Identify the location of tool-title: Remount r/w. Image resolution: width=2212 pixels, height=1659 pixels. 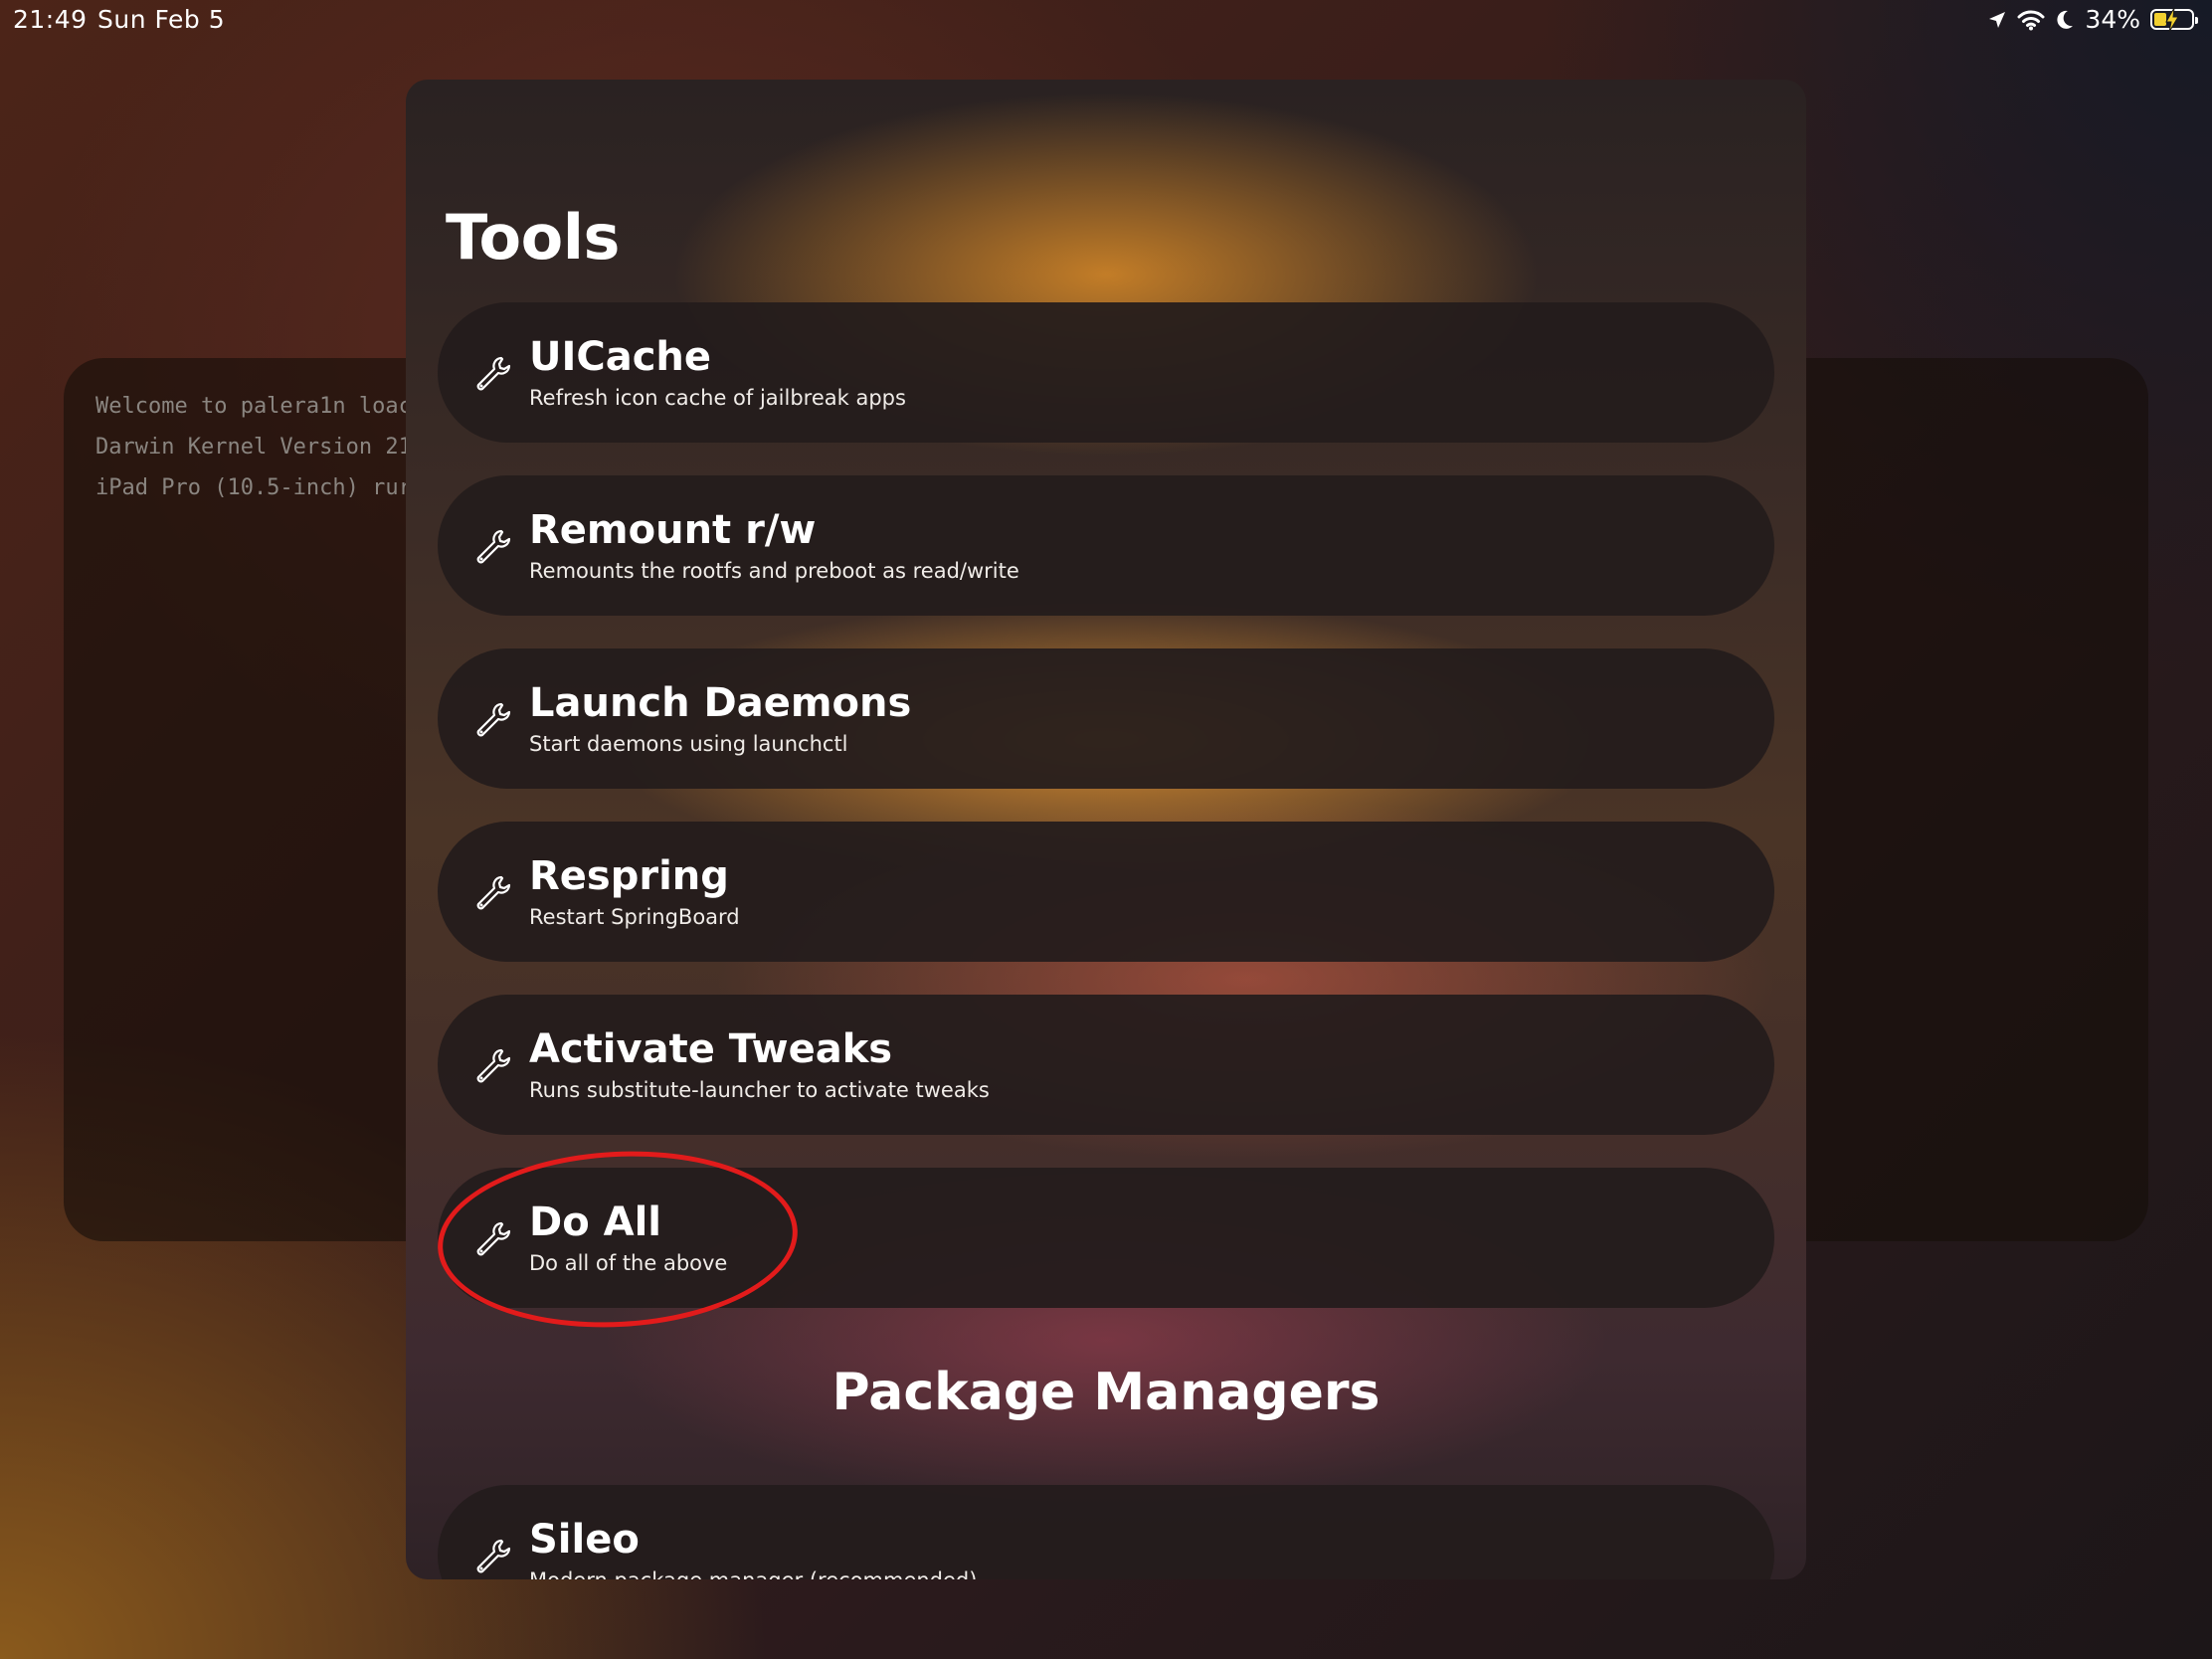
(673, 530).